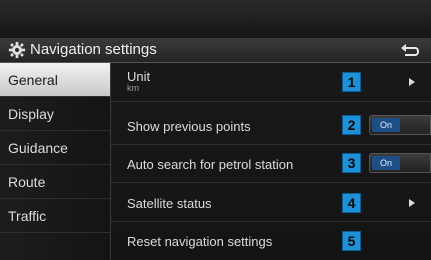 The image size is (431, 260). Describe the element at coordinates (189, 126) in the screenshot. I see `setting-label: Show previous points` at that location.